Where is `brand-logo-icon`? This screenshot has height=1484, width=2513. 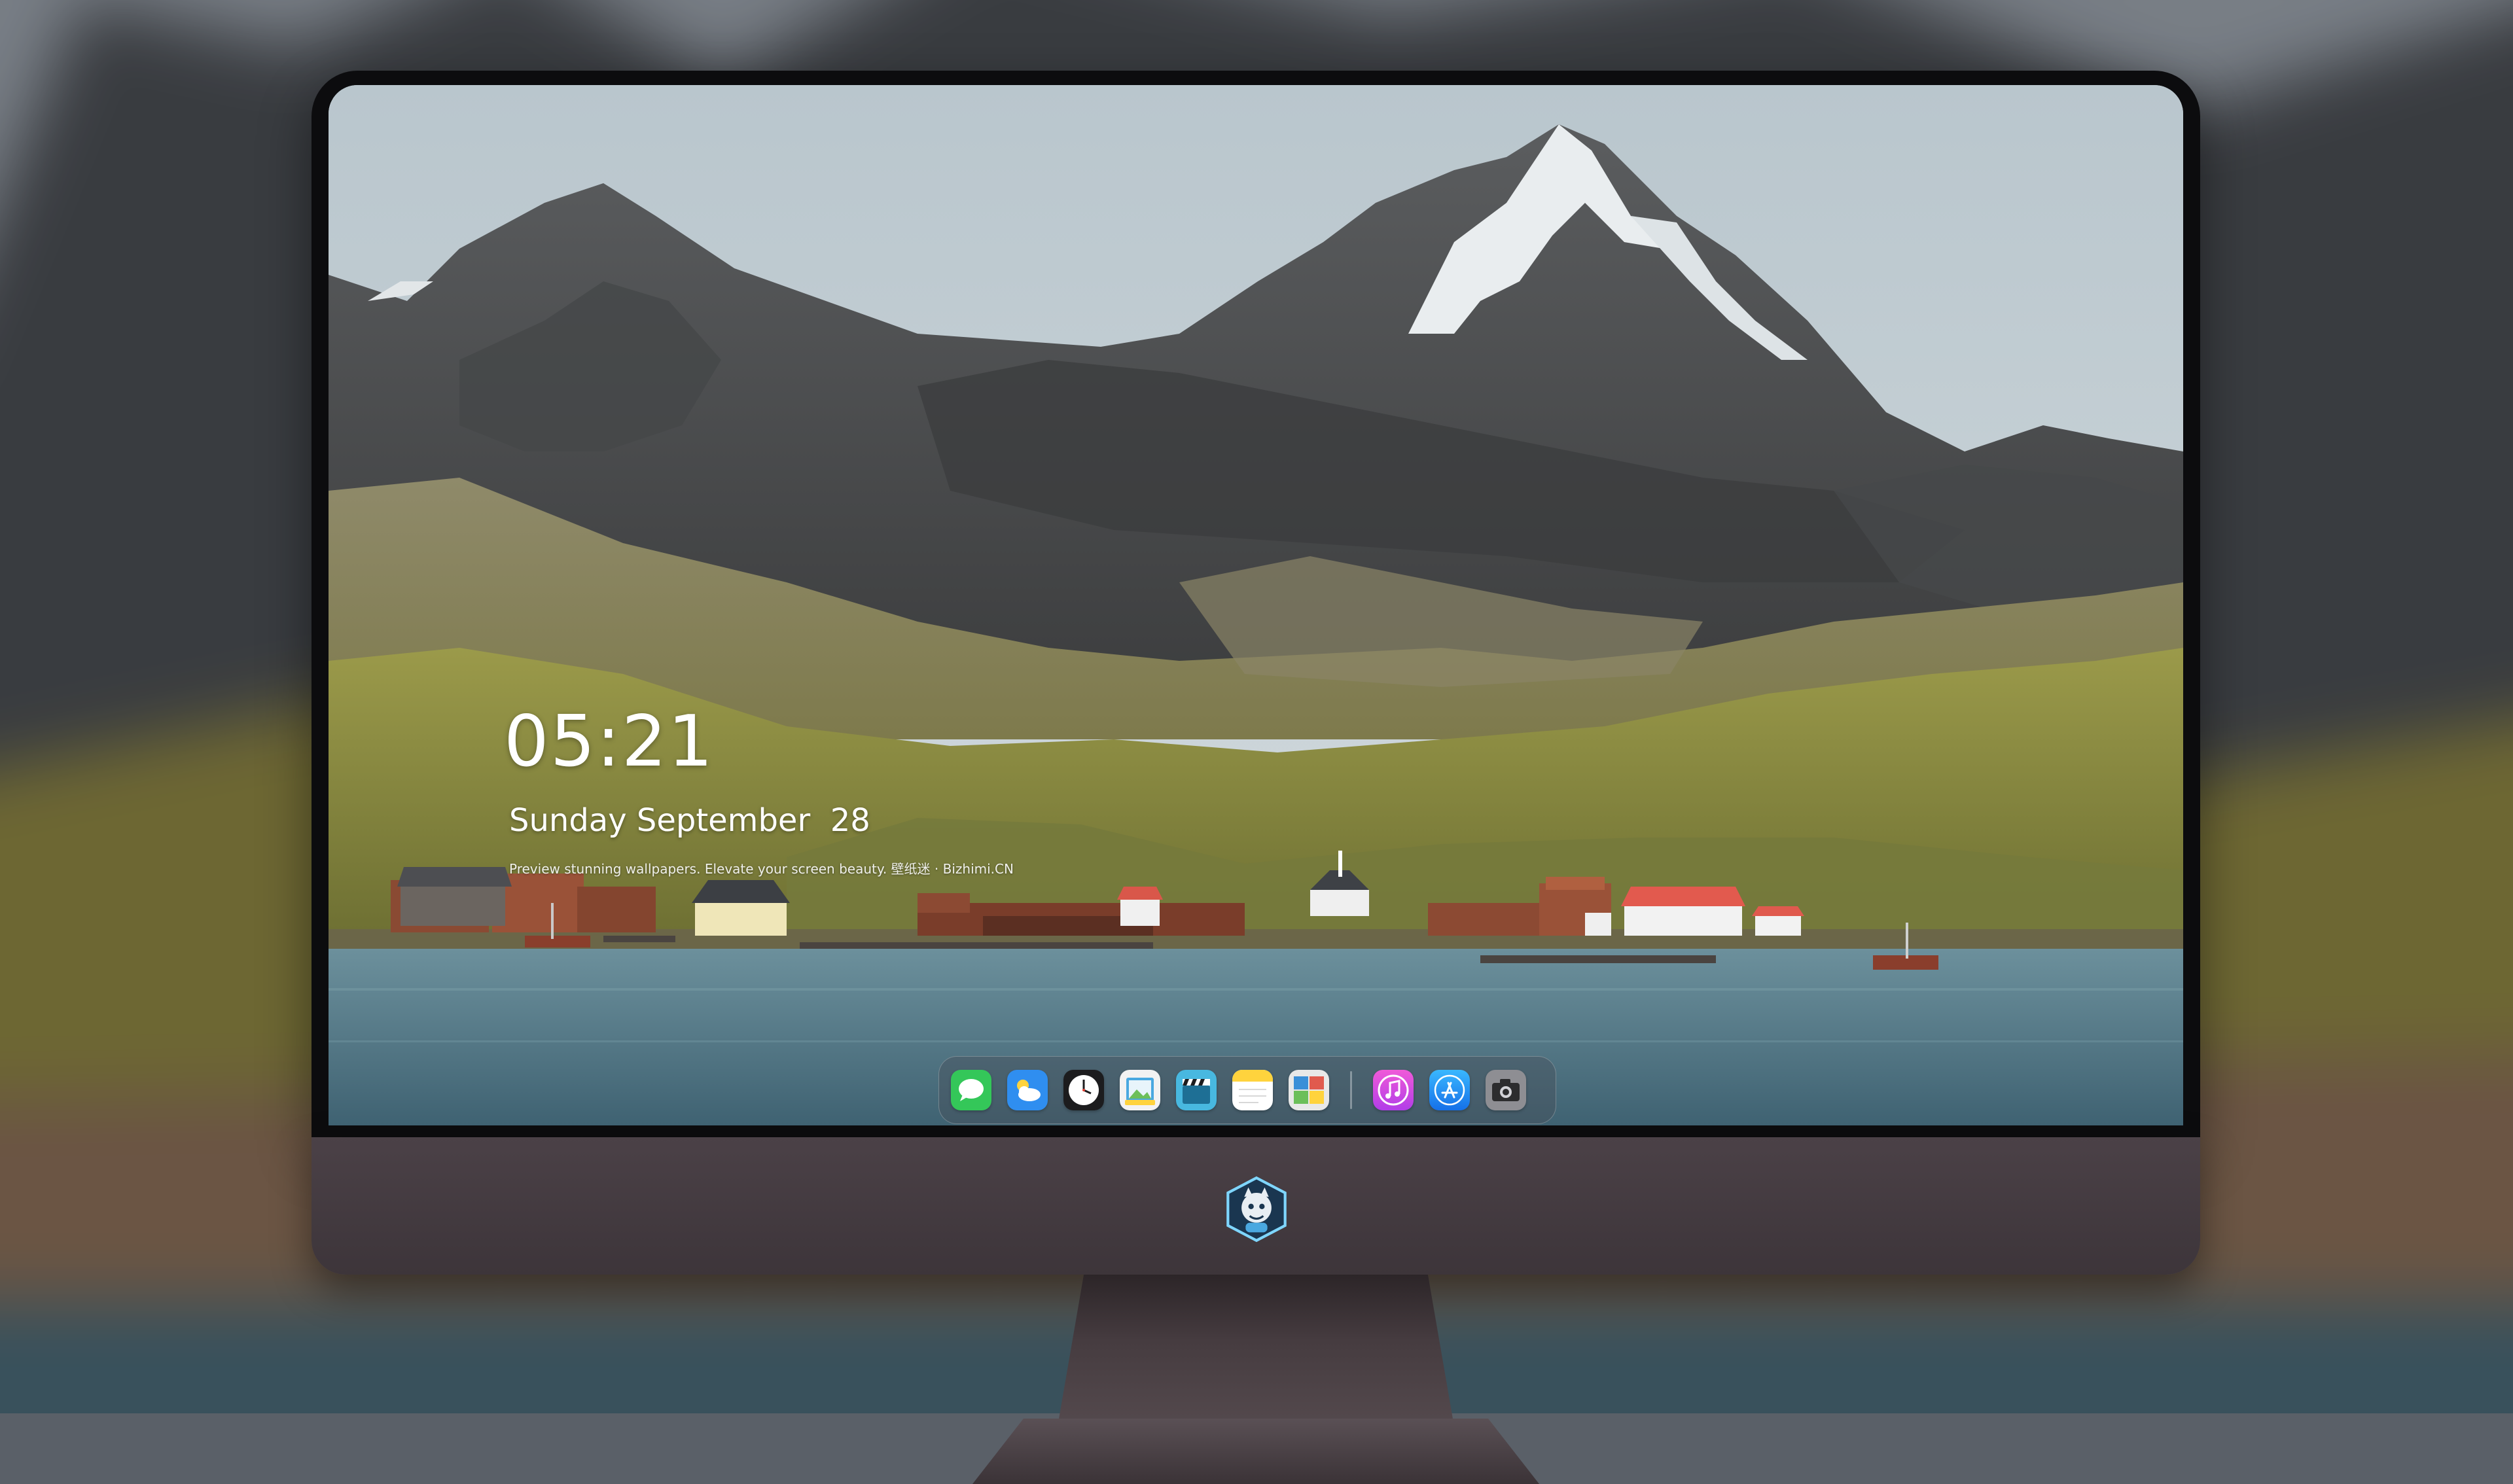 brand-logo-icon is located at coordinates (1256, 1209).